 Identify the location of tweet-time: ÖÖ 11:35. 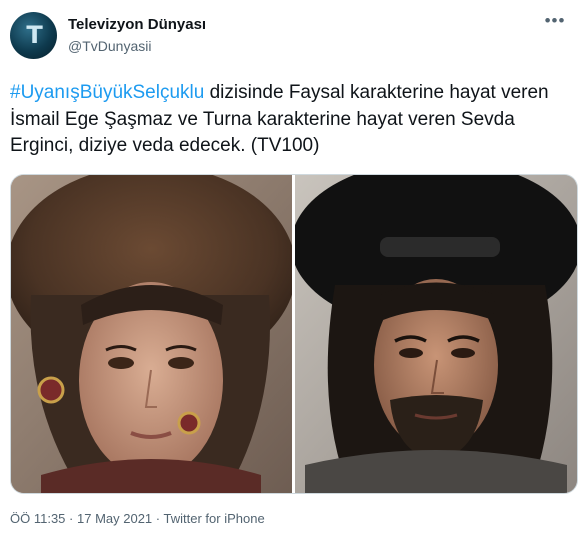
(37, 518).